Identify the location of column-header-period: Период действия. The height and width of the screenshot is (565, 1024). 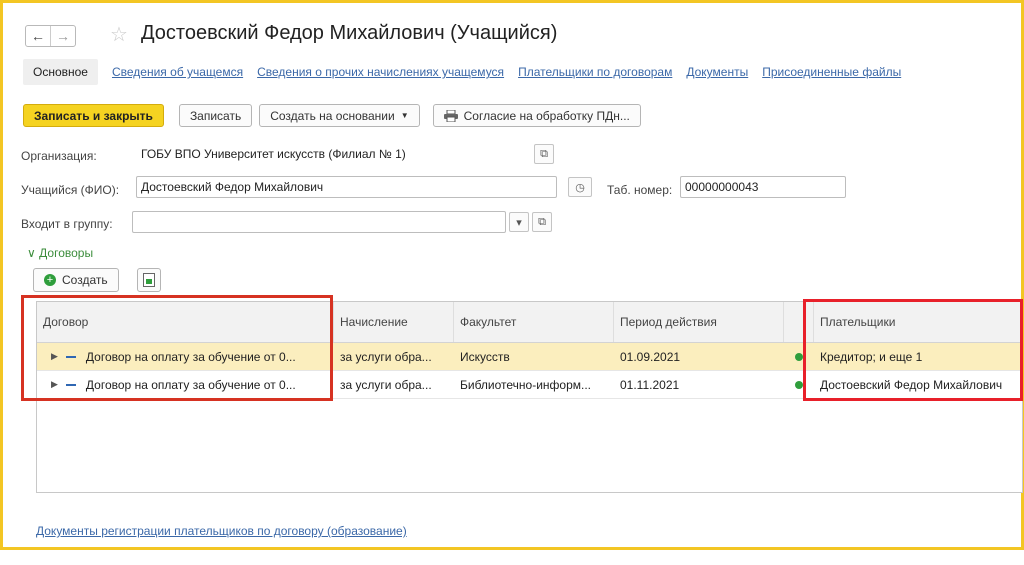
(699, 322).